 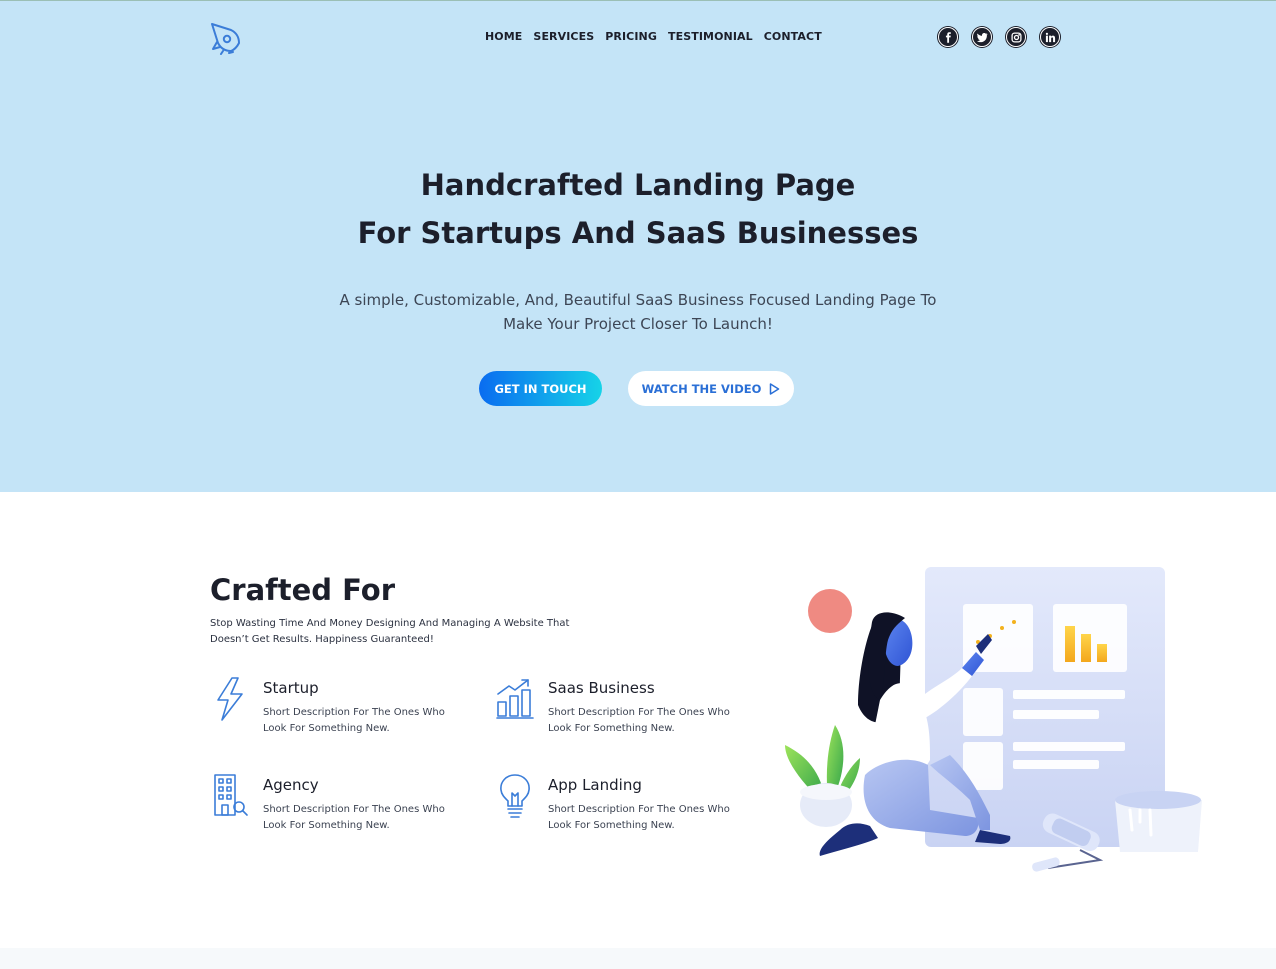 I want to click on next-section-strip, so click(x=638, y=958).